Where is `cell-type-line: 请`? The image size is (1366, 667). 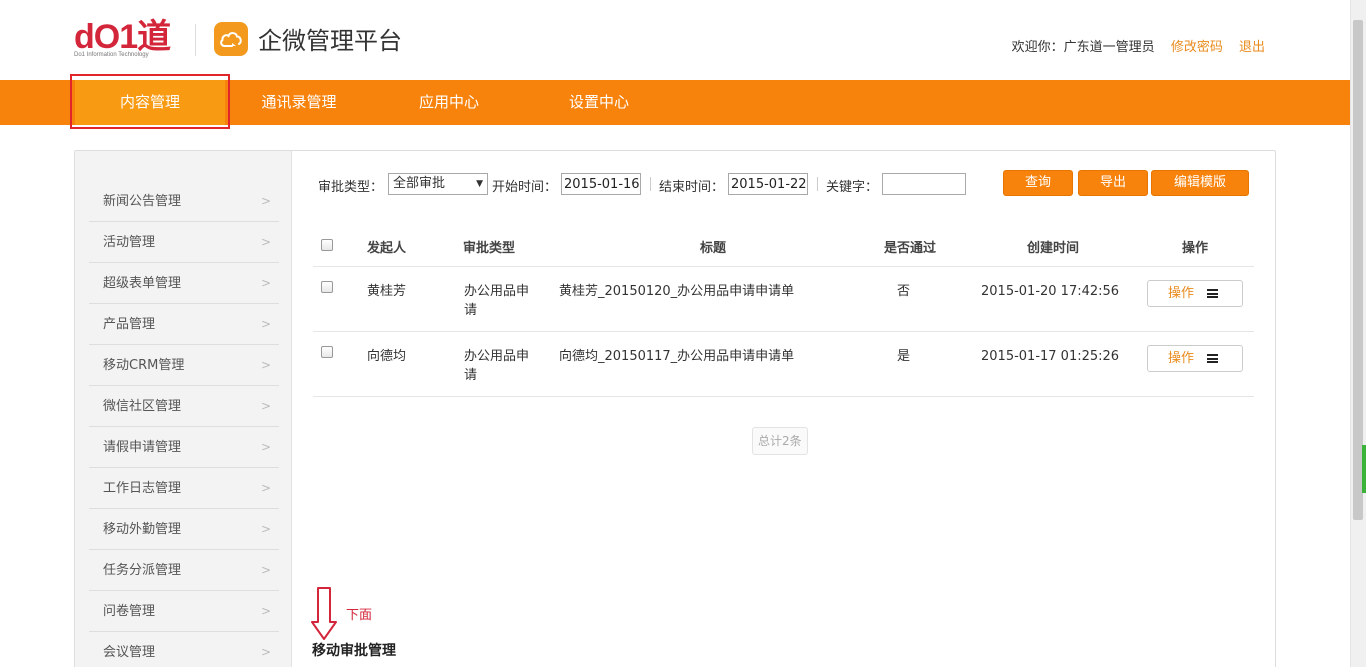 cell-type-line: 请 is located at coordinates (471, 375).